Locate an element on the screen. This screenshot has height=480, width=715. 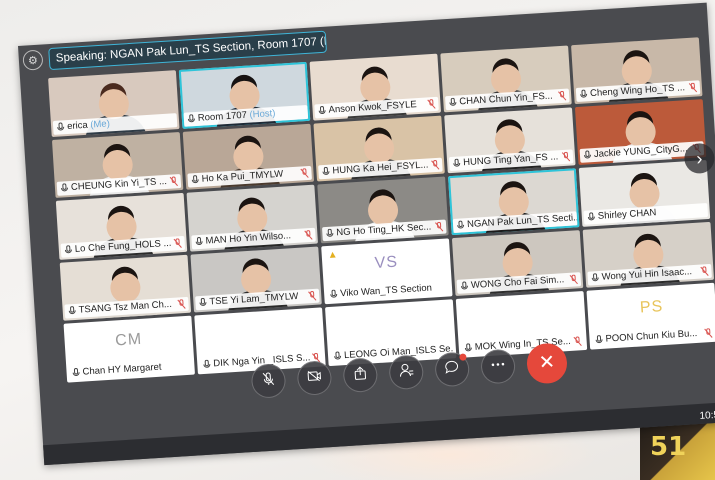
mute-mic-button is located at coordinates (268, 380).